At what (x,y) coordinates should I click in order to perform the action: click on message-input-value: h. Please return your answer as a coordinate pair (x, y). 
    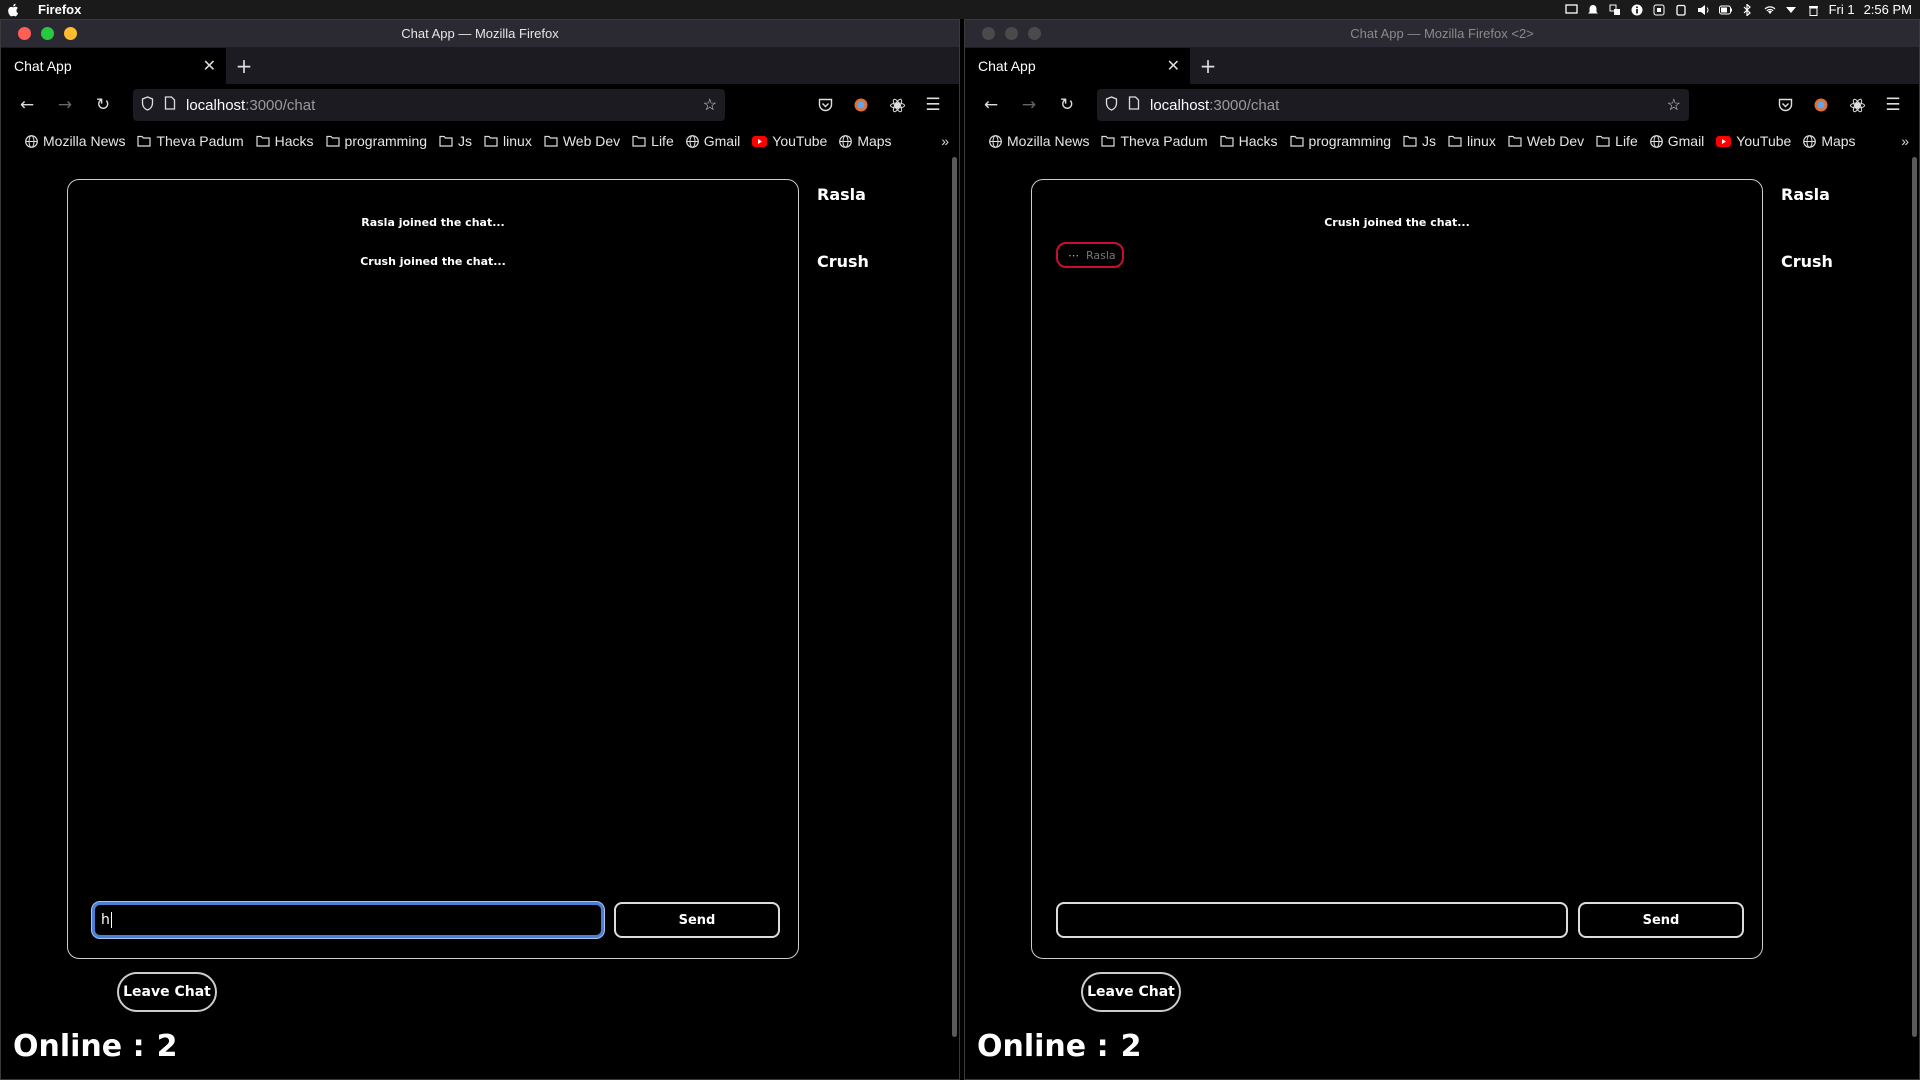
    Looking at the image, I should click on (105, 920).